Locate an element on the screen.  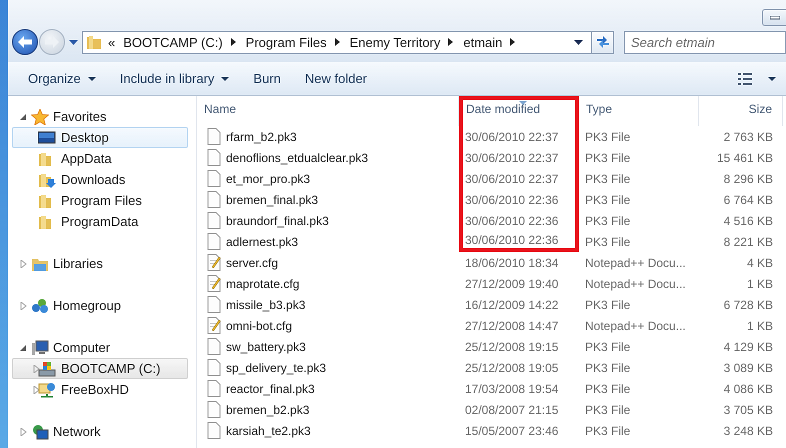
date-modified: 18/06/2010 18:34 is located at coordinates (511, 263).